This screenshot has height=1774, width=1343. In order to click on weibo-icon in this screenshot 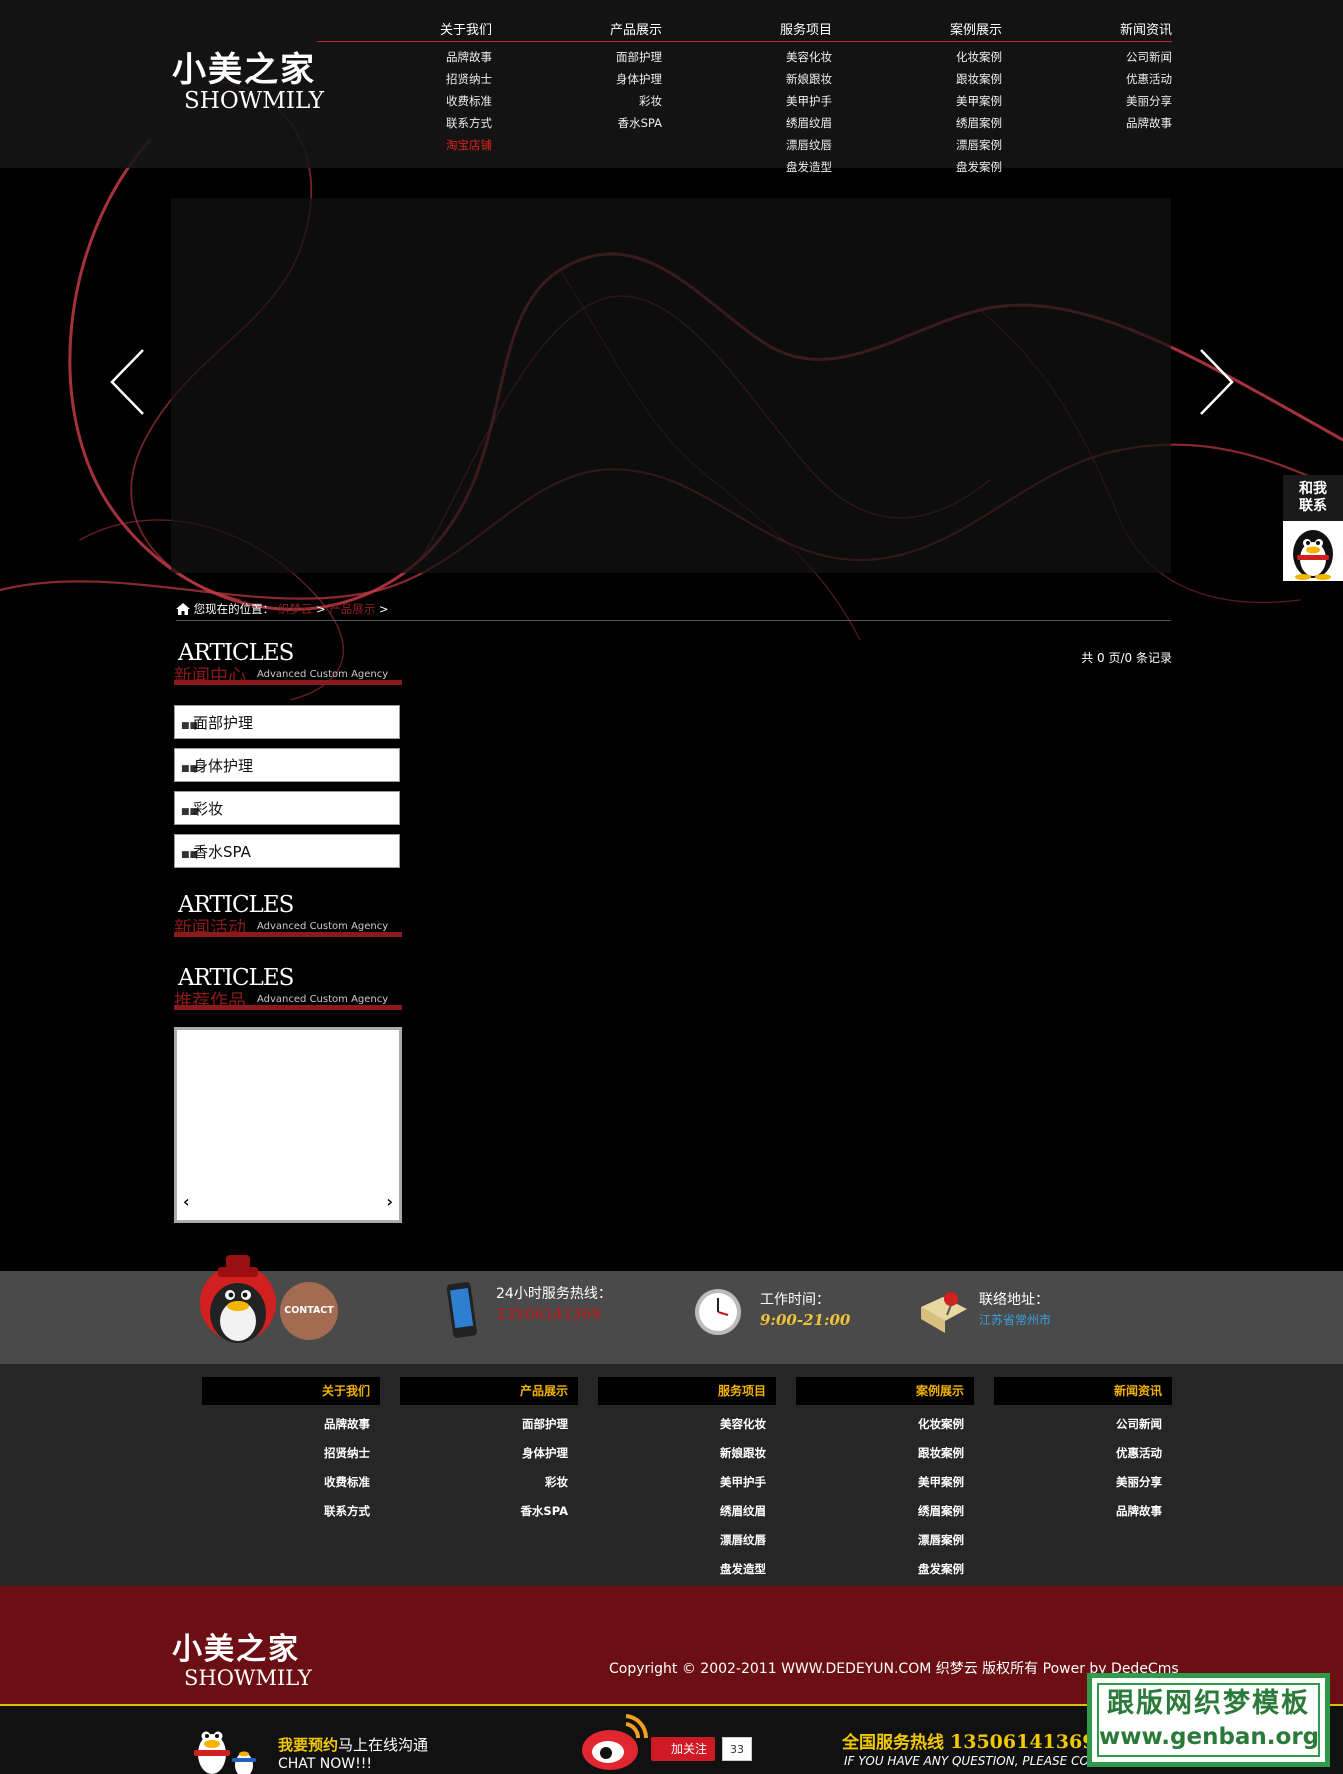, I will do `click(615, 1742)`.